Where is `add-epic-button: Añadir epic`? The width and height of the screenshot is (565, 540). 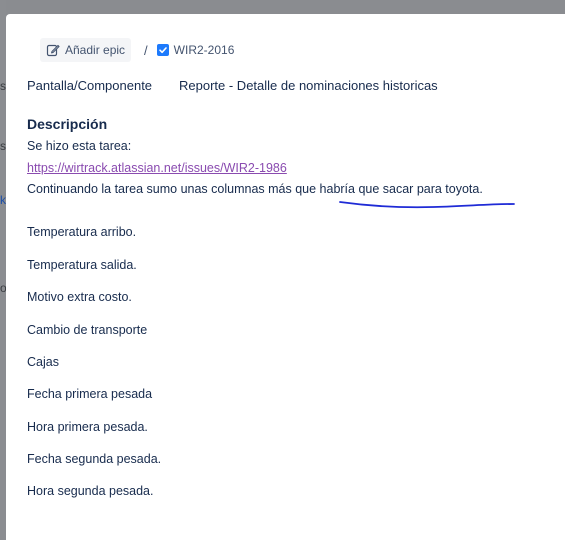 add-epic-button: Añadir epic is located at coordinates (86, 50).